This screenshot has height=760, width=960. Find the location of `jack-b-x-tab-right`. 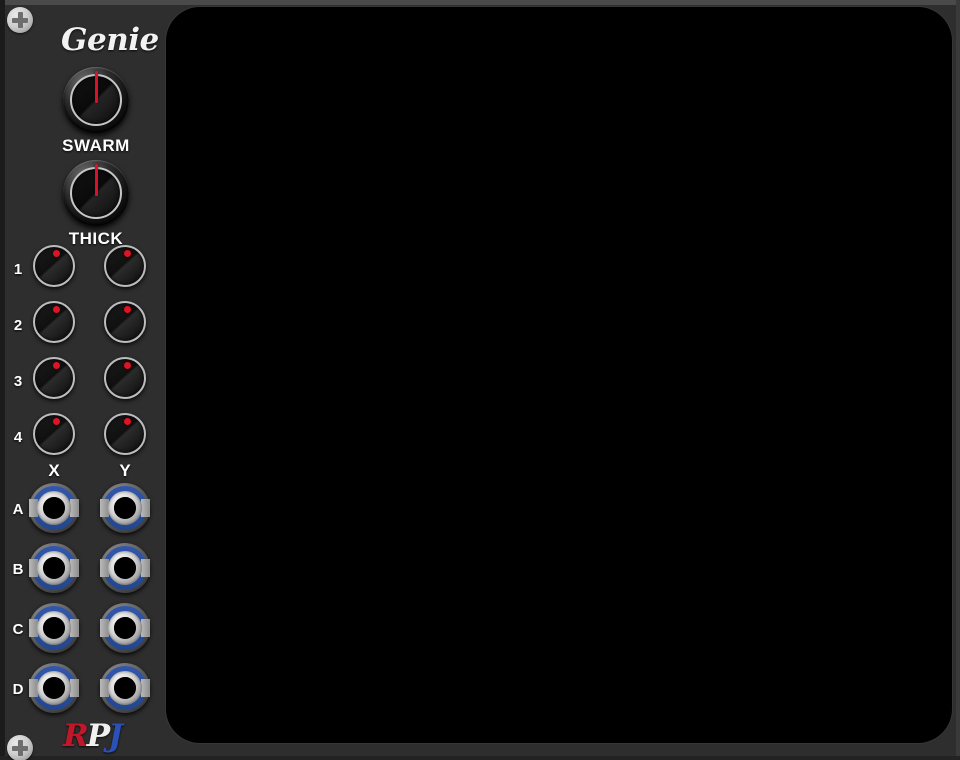

jack-b-x-tab-right is located at coordinates (74, 568).